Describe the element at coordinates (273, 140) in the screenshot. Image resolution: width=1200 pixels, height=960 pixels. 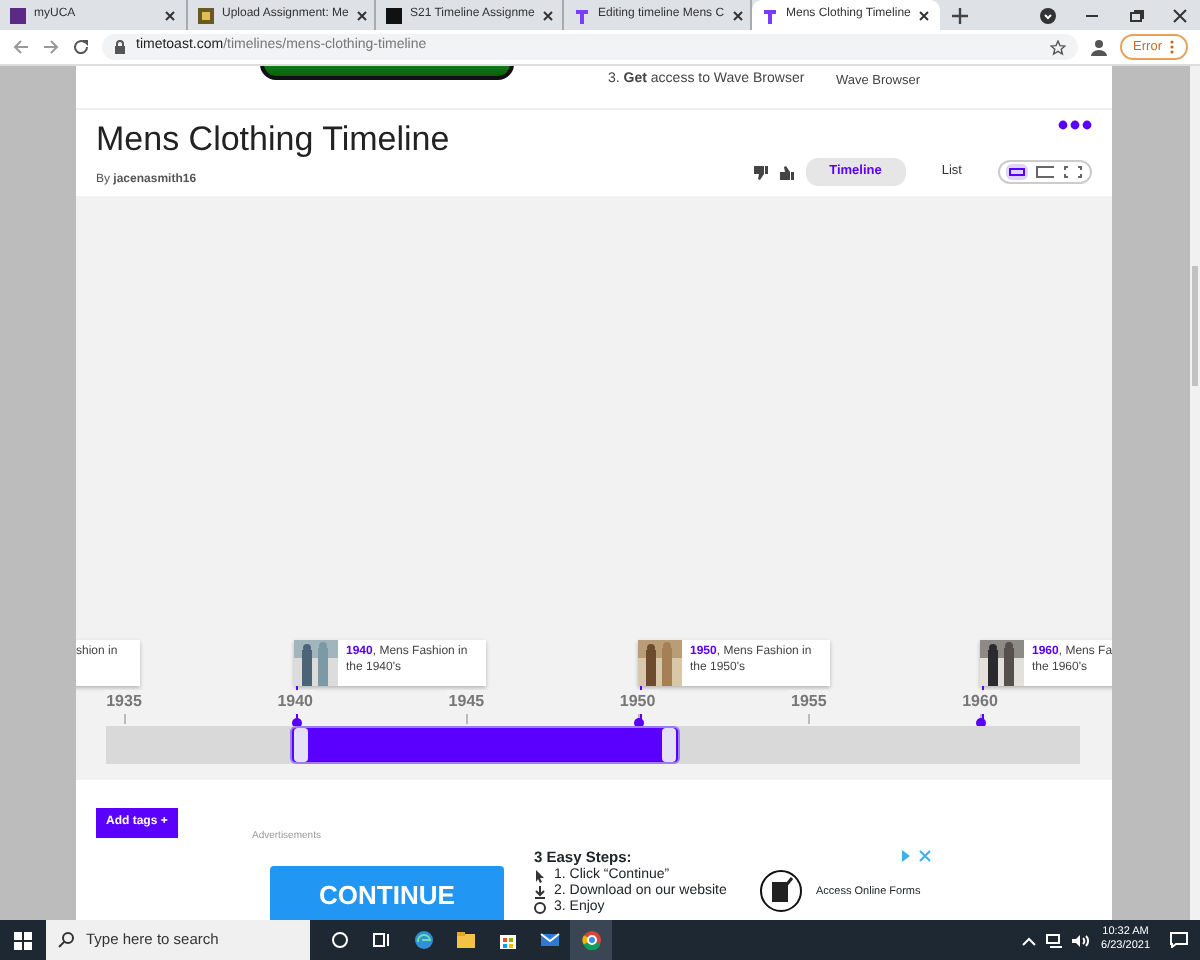
I see `page-title: Mens Clothing Timeline` at that location.